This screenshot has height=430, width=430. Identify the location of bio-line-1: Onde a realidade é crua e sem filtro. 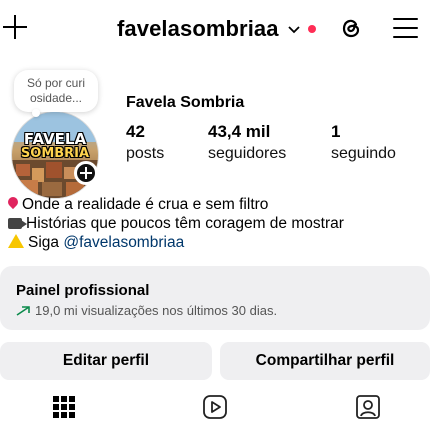
(176, 204).